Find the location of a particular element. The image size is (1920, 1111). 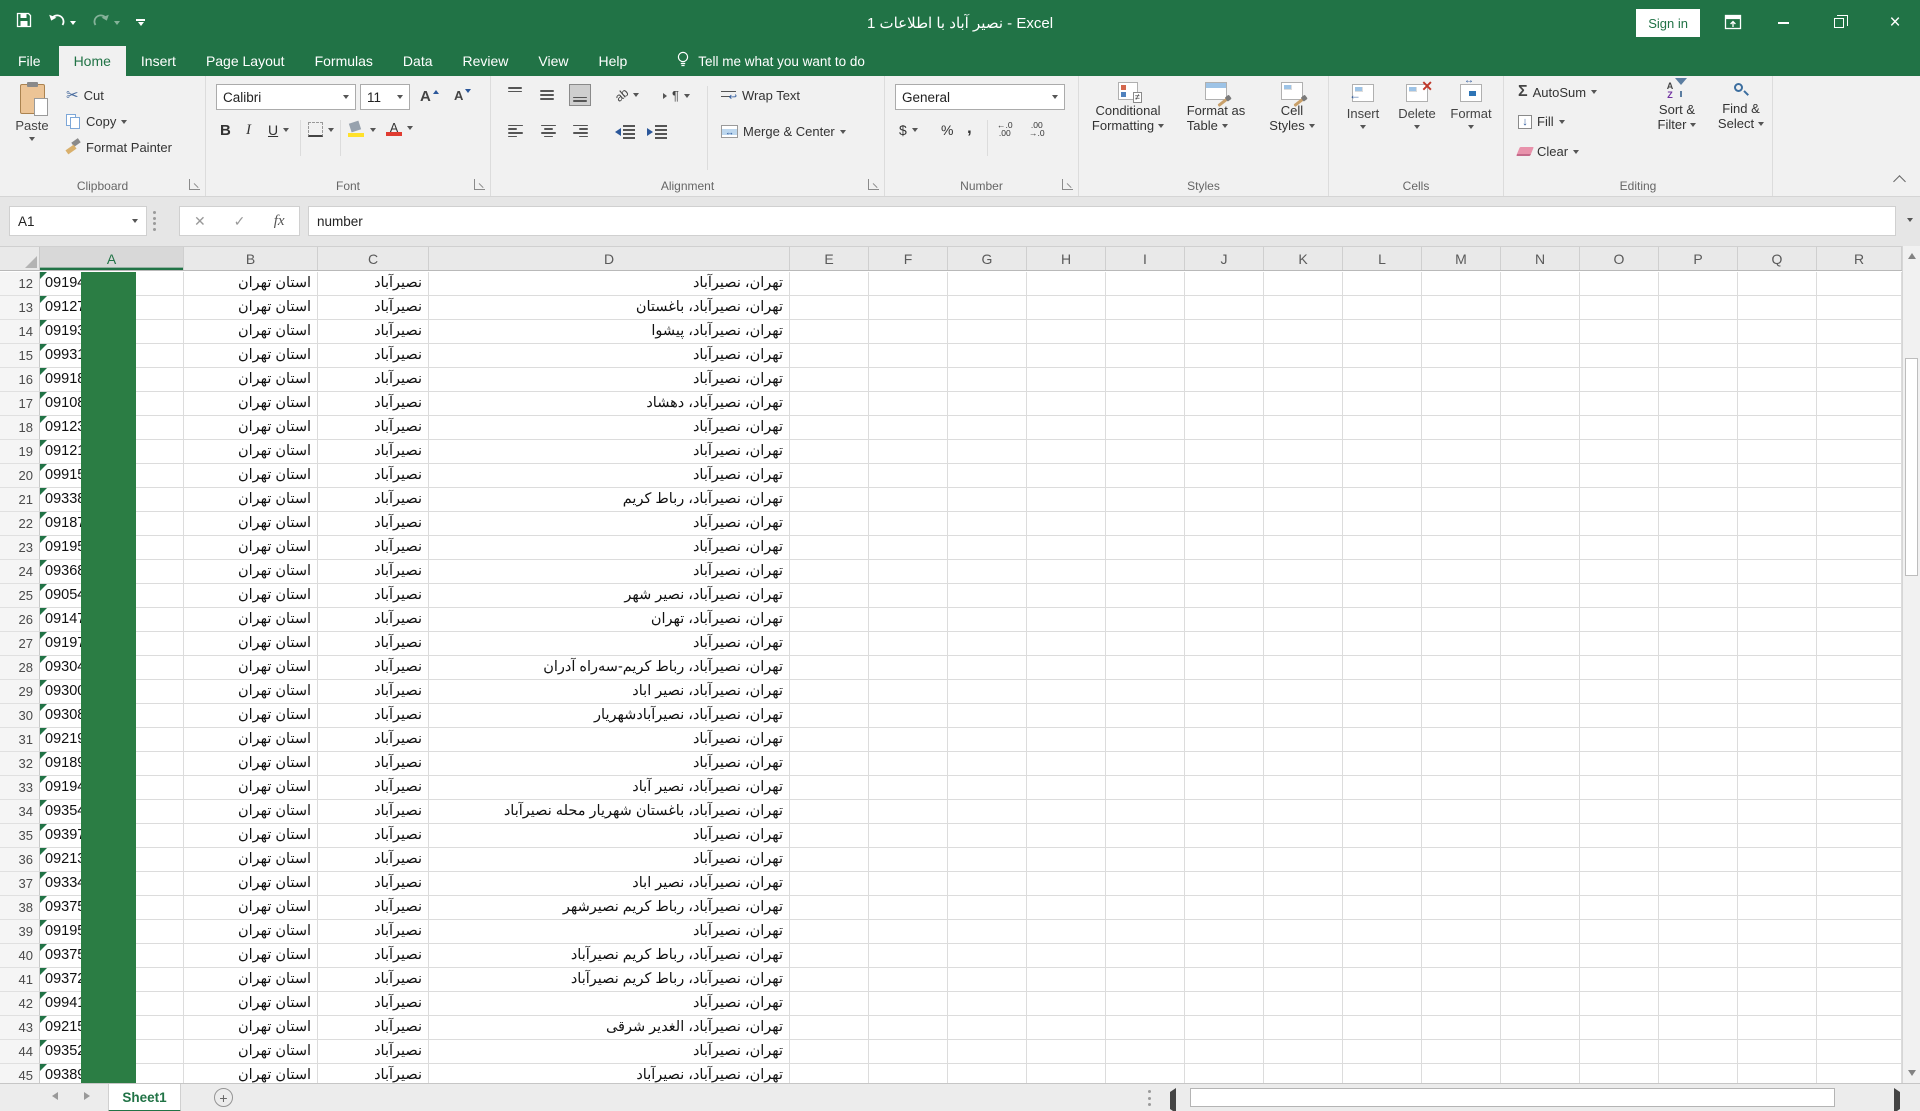

row-header-17: 17 is located at coordinates (20, 404).